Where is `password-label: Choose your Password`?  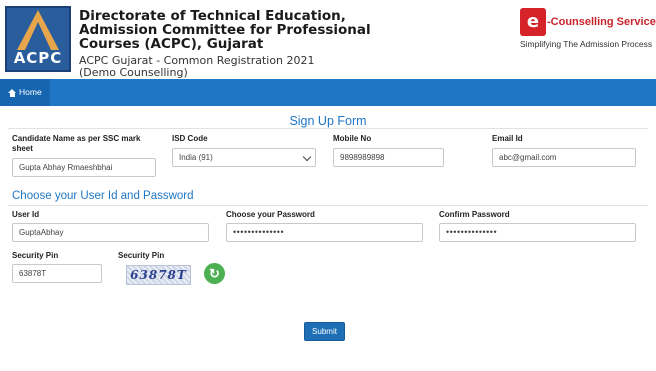
password-label: Choose your Password is located at coordinates (270, 214).